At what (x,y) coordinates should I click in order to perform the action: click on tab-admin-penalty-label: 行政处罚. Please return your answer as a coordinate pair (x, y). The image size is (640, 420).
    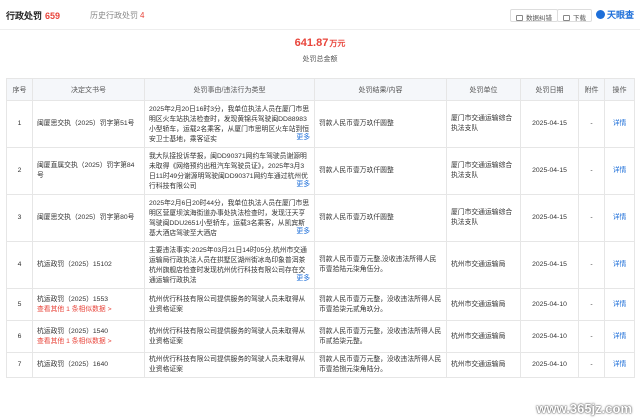
    Looking at the image, I should click on (24, 16).